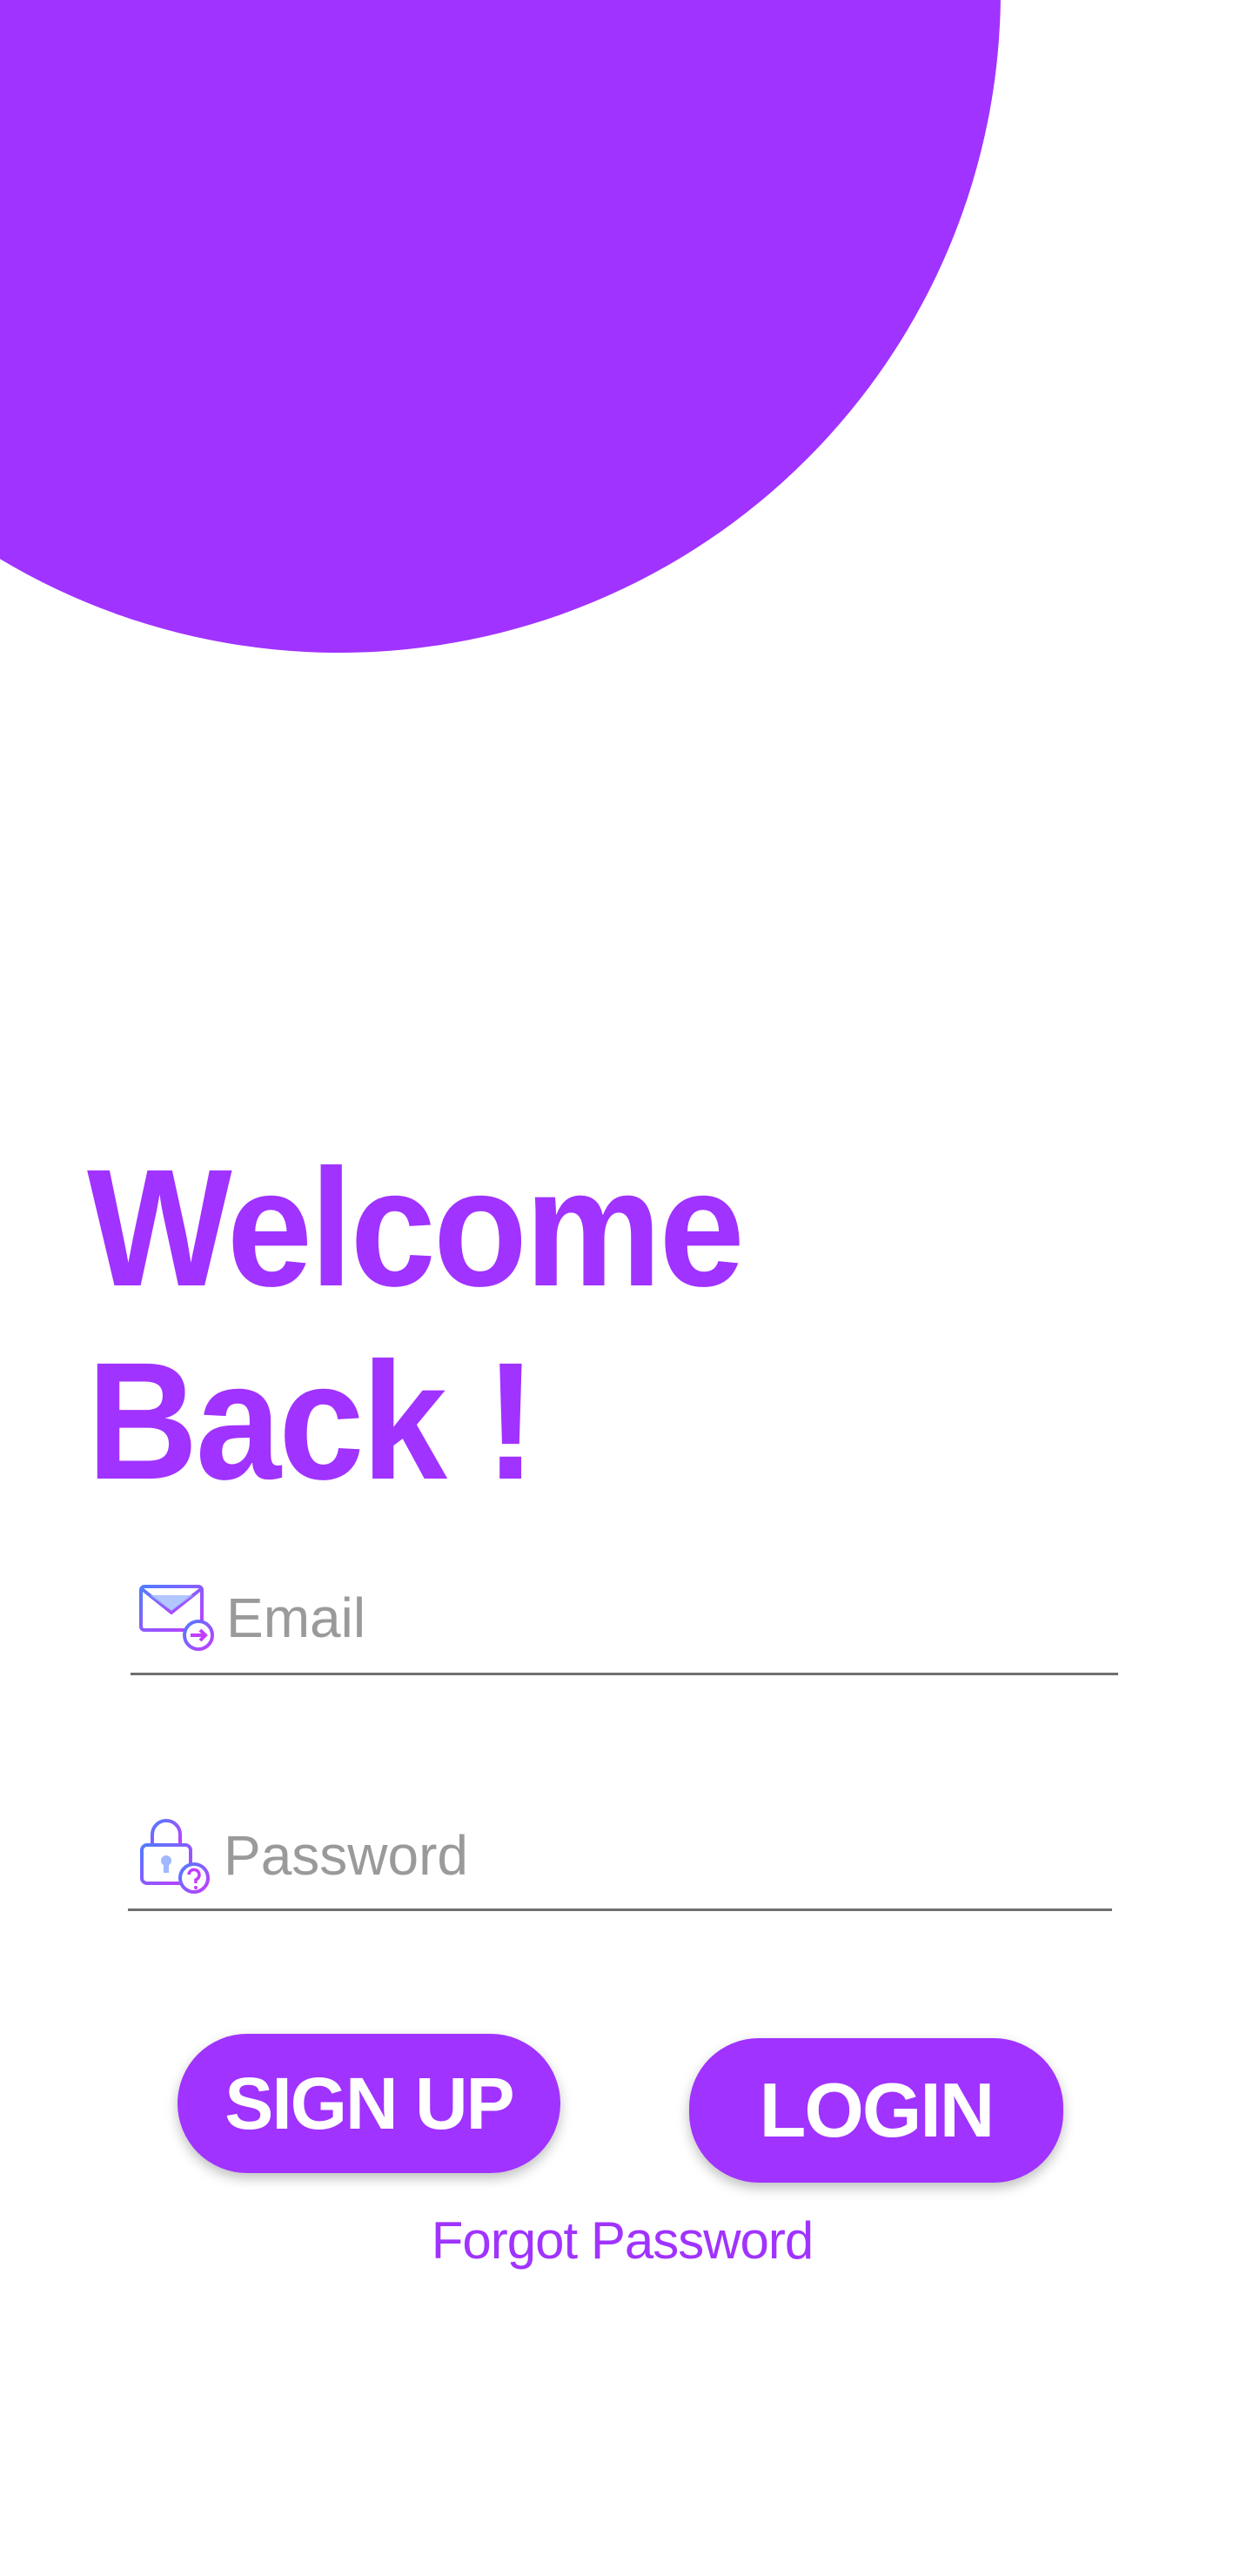 This screenshot has height=2576, width=1253. Describe the element at coordinates (176, 1617) in the screenshot. I see `email-icon` at that location.